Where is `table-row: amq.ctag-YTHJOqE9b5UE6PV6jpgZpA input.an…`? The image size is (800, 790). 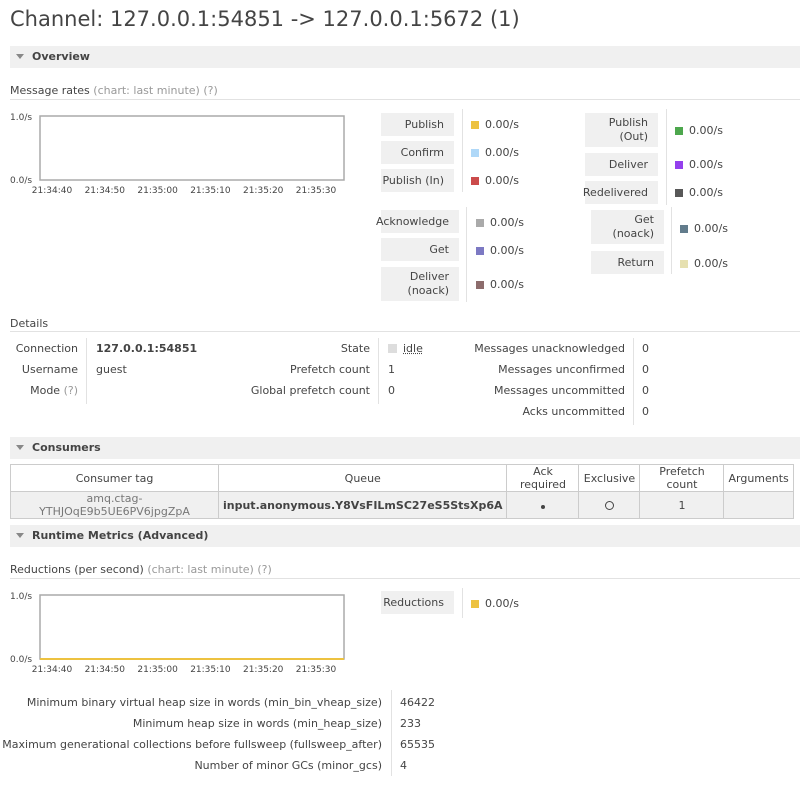
table-row: amq.ctag-YTHJOqE9b5UE6PV6jpgZpA input.an… is located at coordinates (402, 505).